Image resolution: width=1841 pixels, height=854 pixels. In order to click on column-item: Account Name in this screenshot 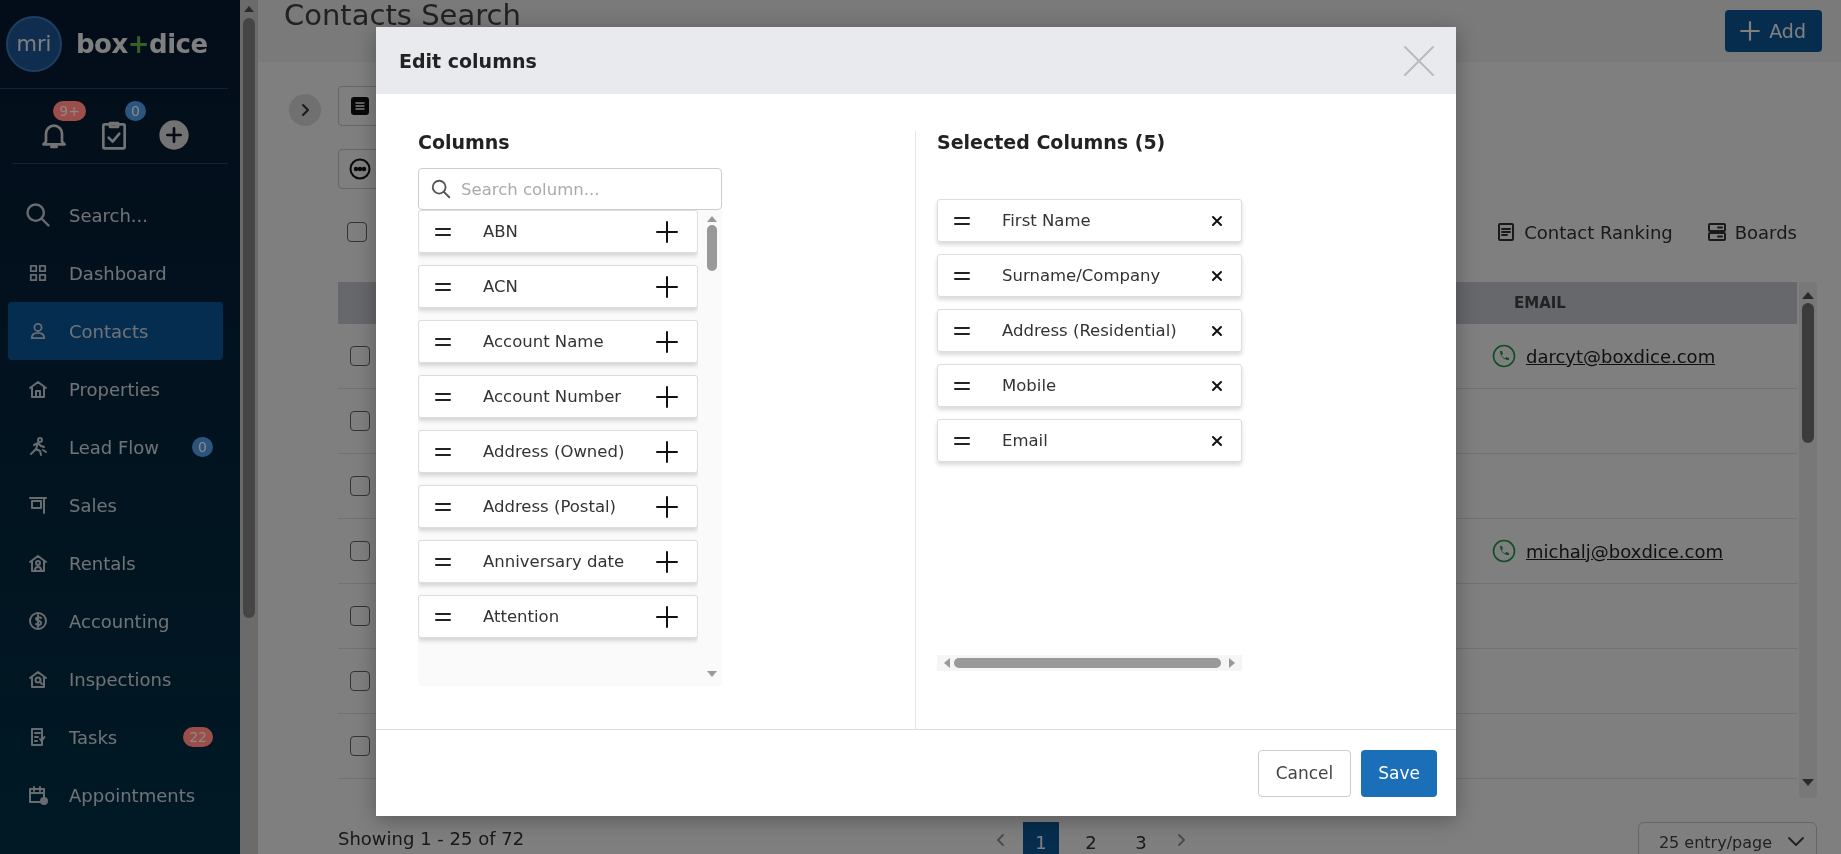, I will do `click(558, 341)`.